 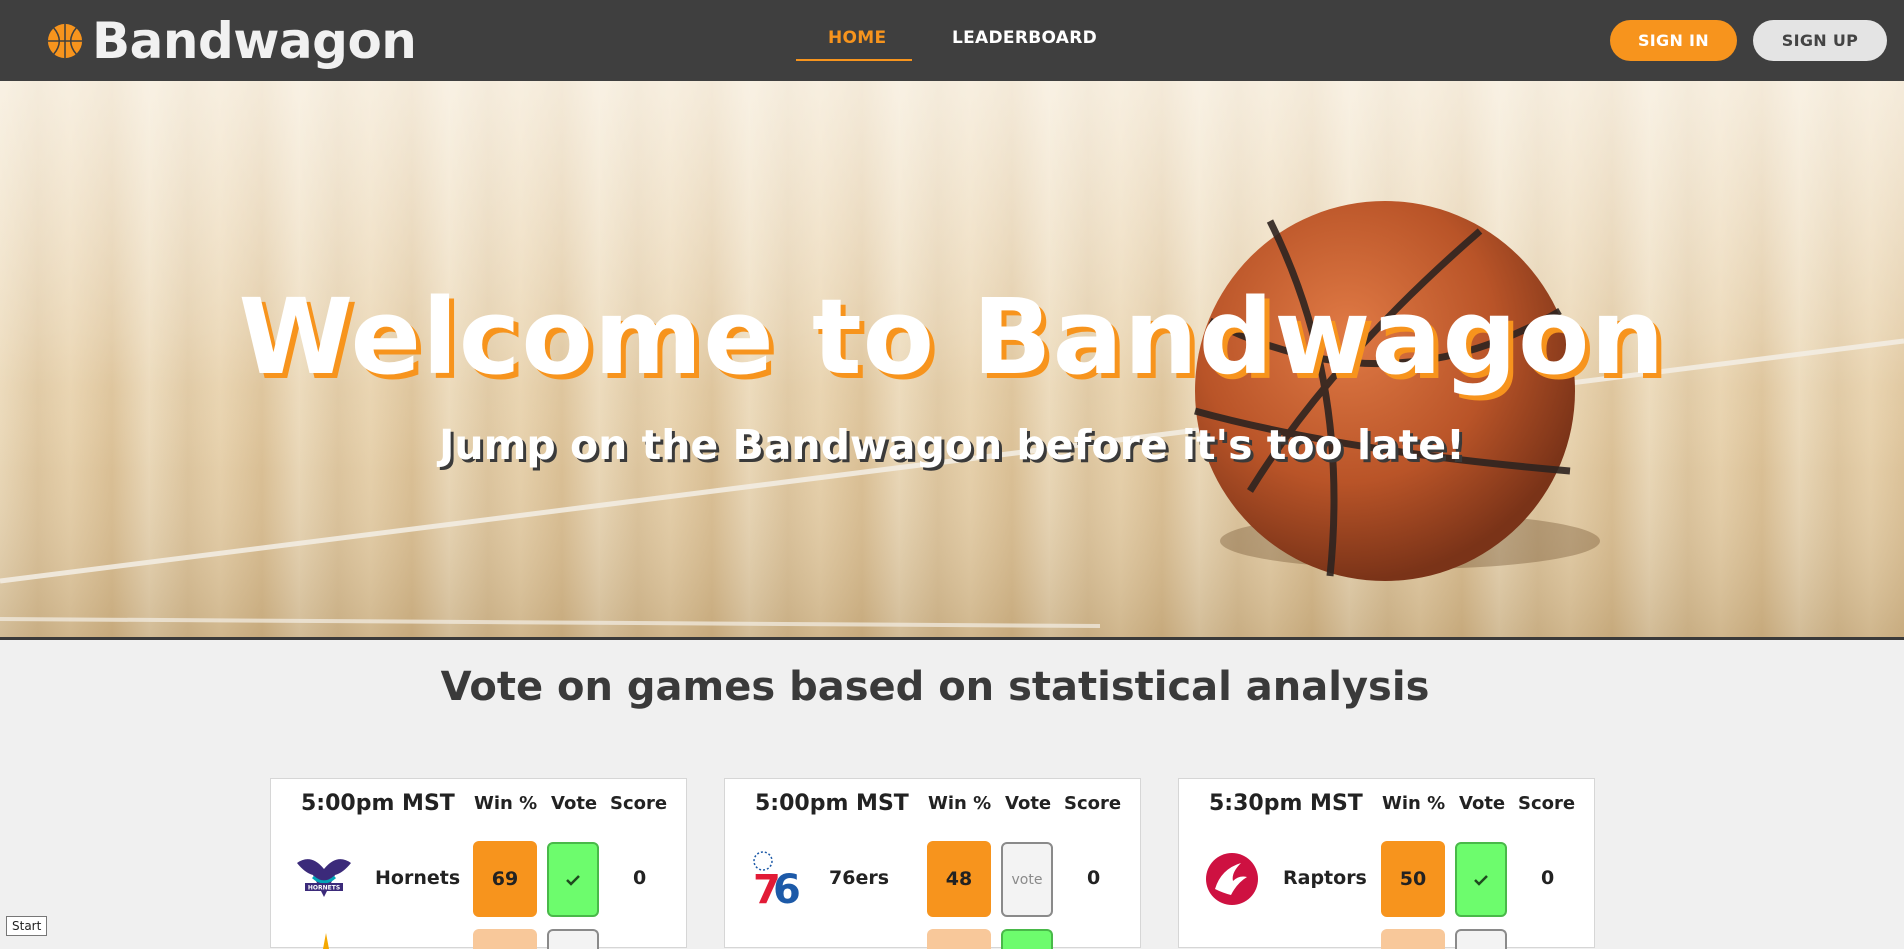 What do you see at coordinates (65, 41) in the screenshot?
I see `basketball-icon` at bounding box center [65, 41].